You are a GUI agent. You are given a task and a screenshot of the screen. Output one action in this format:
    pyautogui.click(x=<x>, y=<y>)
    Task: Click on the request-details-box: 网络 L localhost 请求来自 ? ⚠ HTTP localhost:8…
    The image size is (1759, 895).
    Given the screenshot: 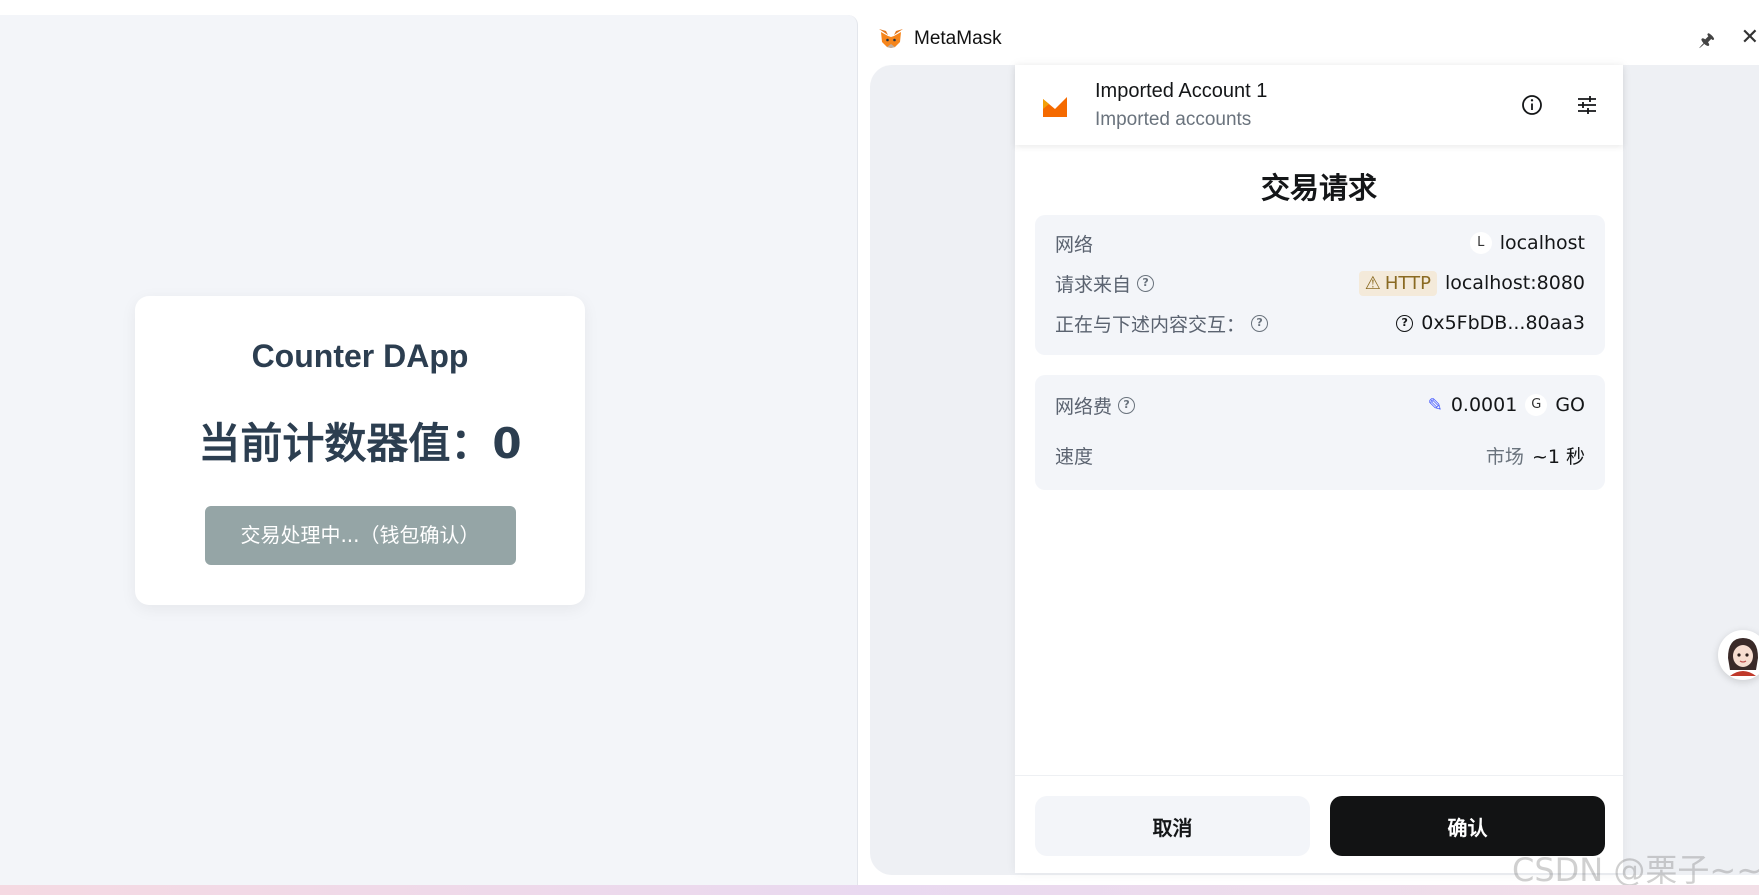 What is the action you would take?
    pyautogui.click(x=1320, y=285)
    